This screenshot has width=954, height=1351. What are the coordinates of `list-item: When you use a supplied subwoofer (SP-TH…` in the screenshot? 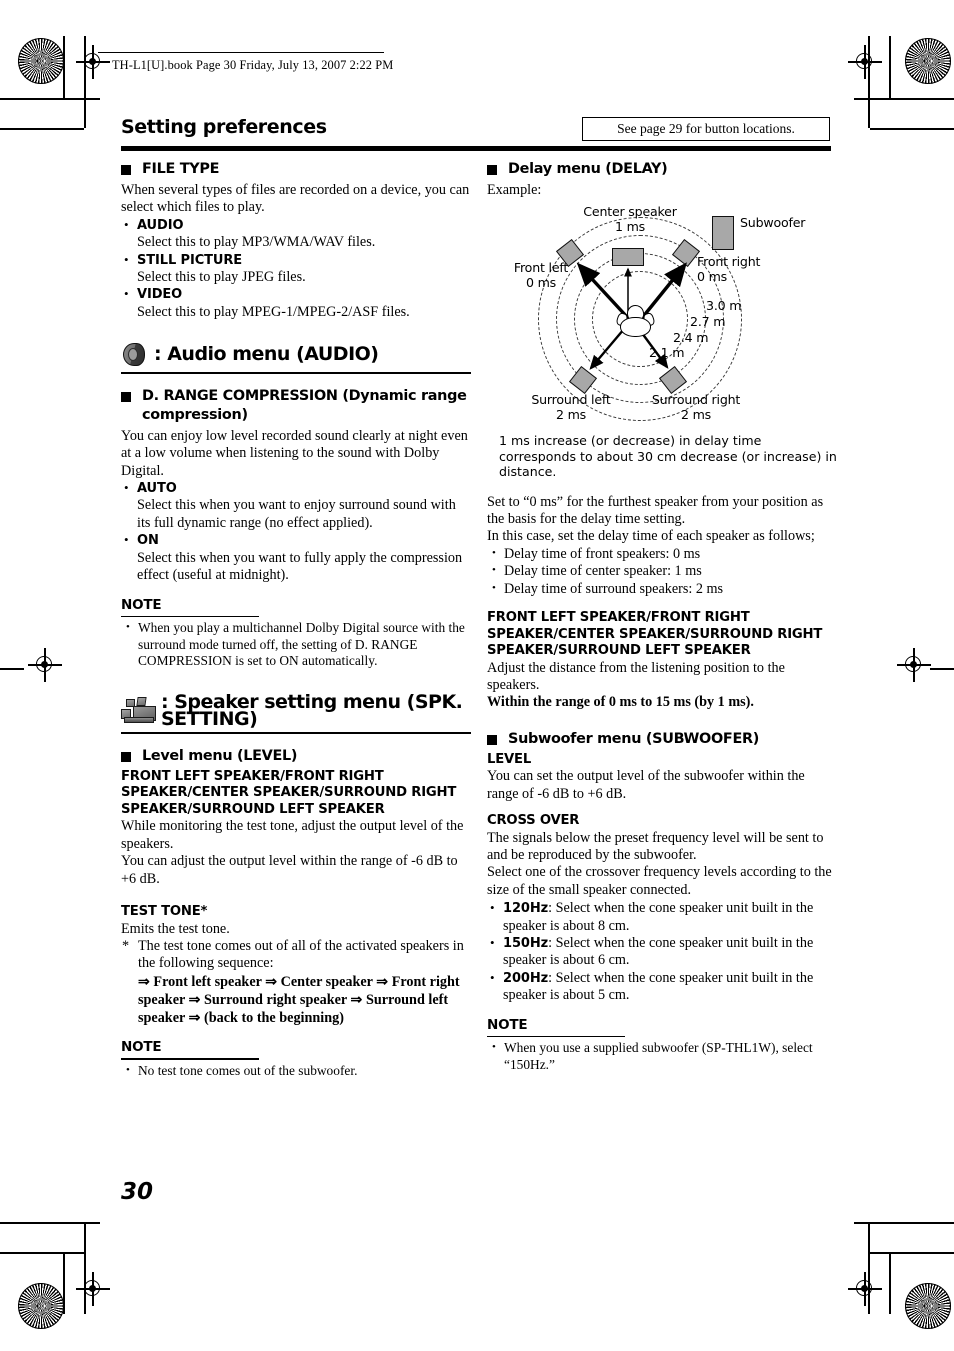 It's located at (662, 1056).